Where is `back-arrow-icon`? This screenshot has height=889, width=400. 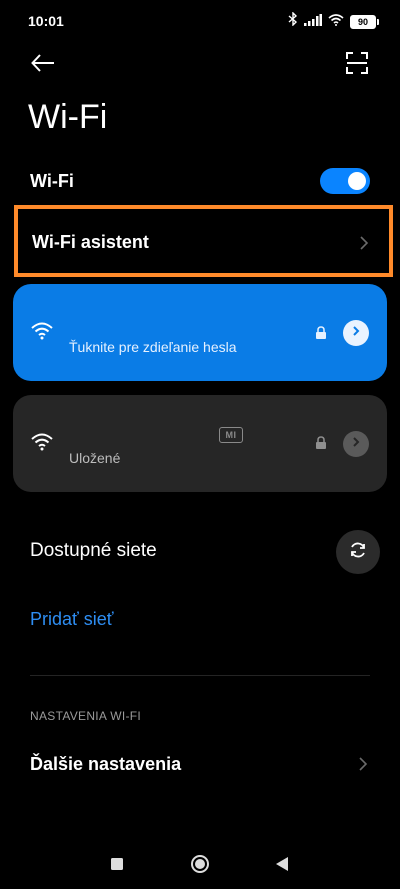 back-arrow-icon is located at coordinates (43, 65).